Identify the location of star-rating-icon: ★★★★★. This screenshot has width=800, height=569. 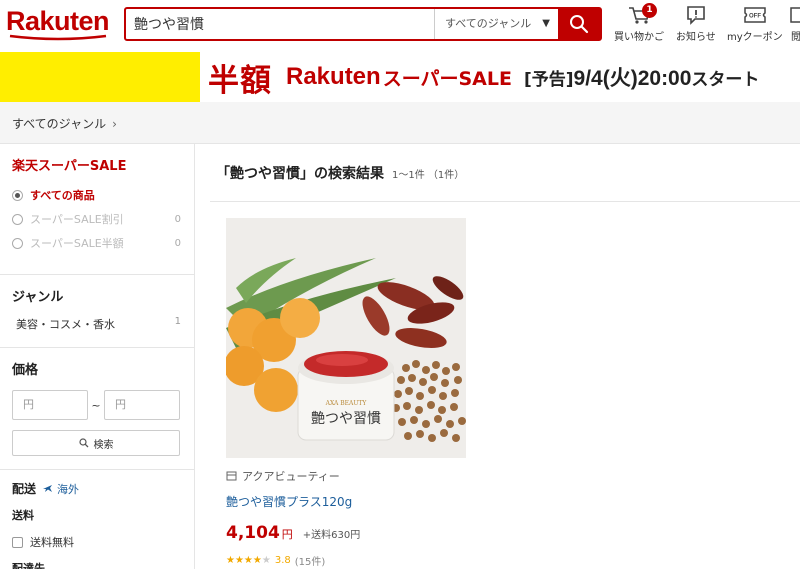
(248, 560).